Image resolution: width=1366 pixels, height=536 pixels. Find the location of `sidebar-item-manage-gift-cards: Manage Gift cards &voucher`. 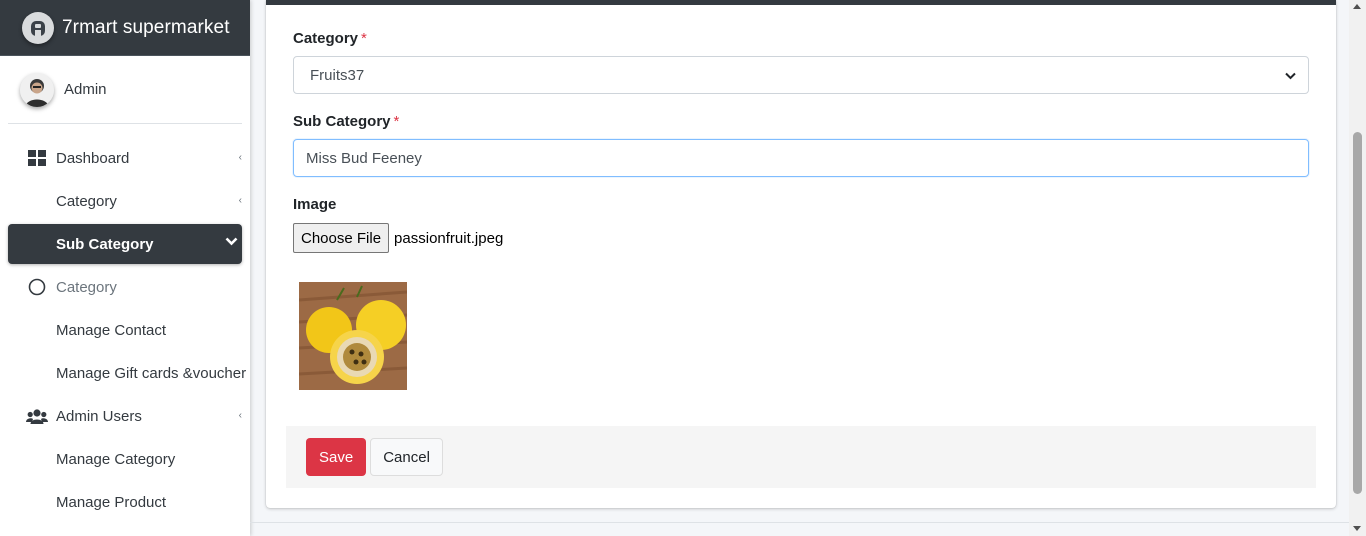

sidebar-item-manage-gift-cards: Manage Gift cards &voucher is located at coordinates (127, 373).